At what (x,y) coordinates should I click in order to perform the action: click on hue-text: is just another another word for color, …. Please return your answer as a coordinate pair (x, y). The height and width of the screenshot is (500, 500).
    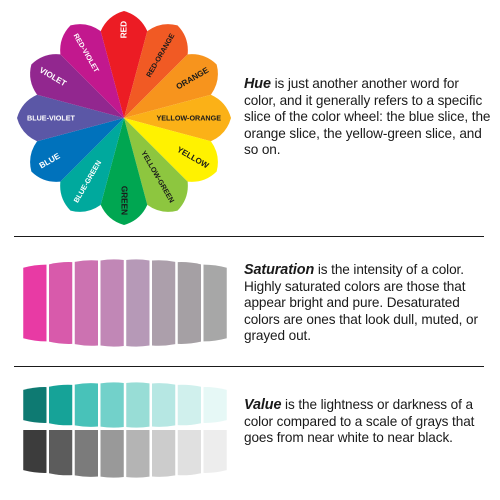
    Looking at the image, I should click on (367, 117).